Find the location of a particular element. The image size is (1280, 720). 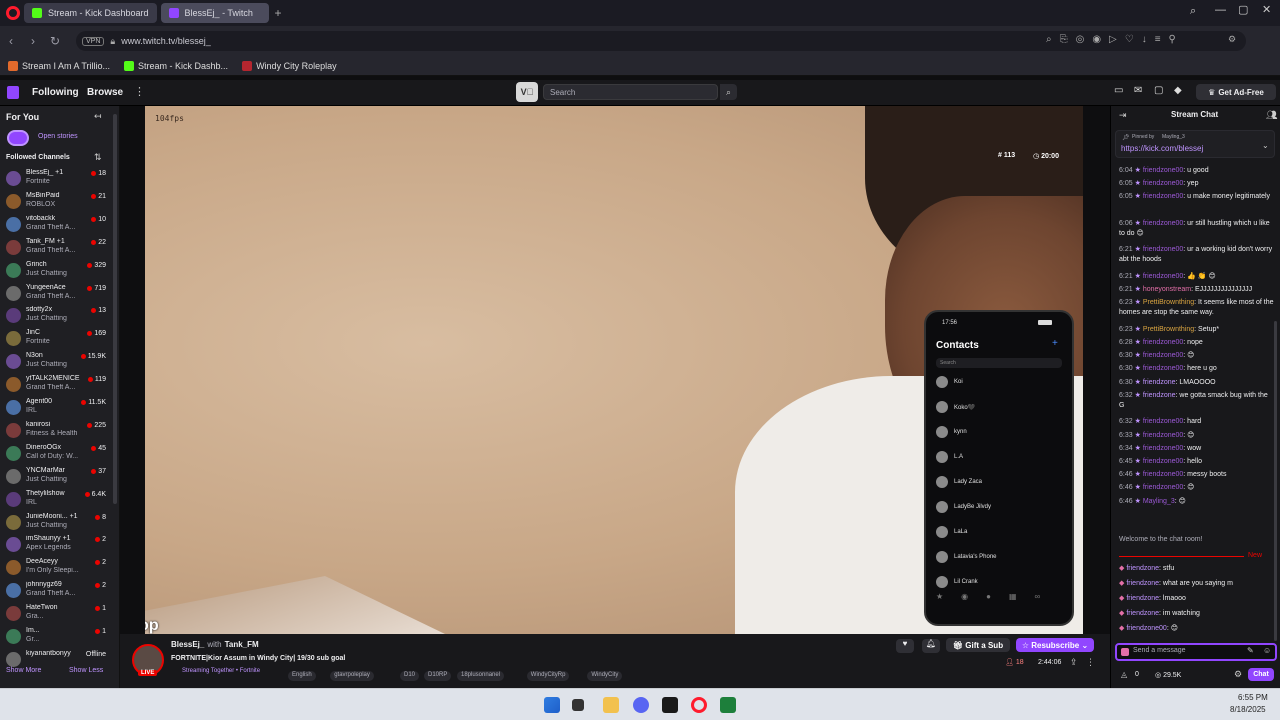

sidebar-channel: sdotty2x Just Chatting 13 is located at coordinates (60, 316).